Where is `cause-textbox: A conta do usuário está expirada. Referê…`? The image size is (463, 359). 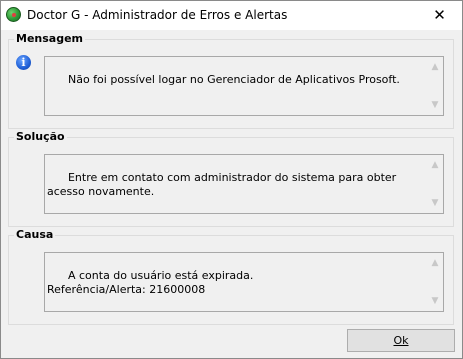 cause-textbox: A conta do usuário está expirada. Referê… is located at coordinates (244, 282).